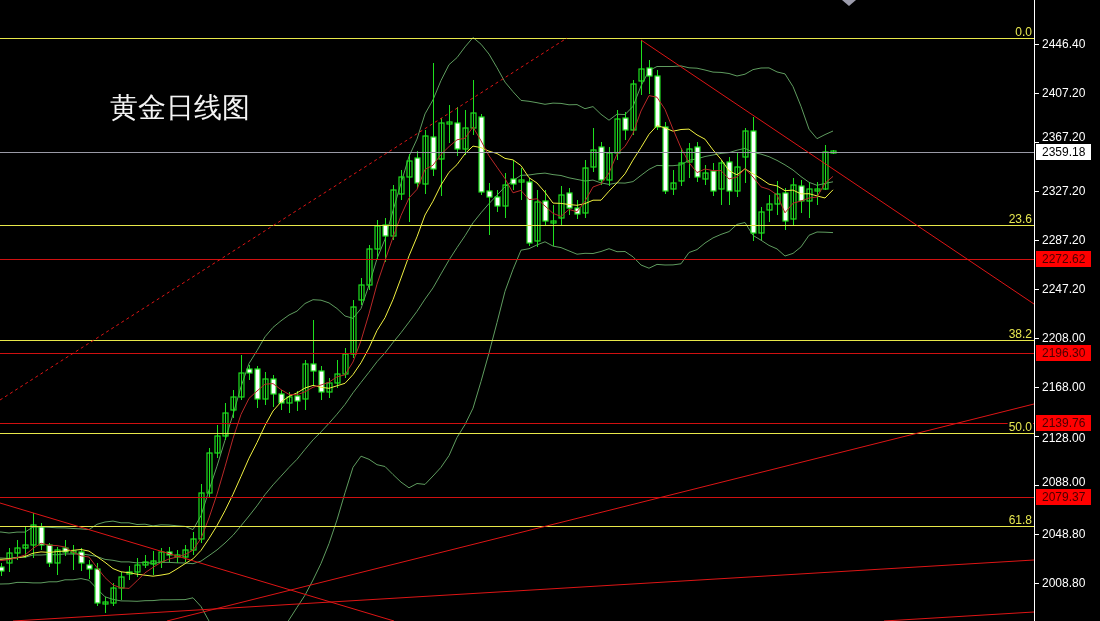 The image size is (1100, 621). What do you see at coordinates (1064, 93) in the screenshot?
I see `price-axis-label: 2407.20` at bounding box center [1064, 93].